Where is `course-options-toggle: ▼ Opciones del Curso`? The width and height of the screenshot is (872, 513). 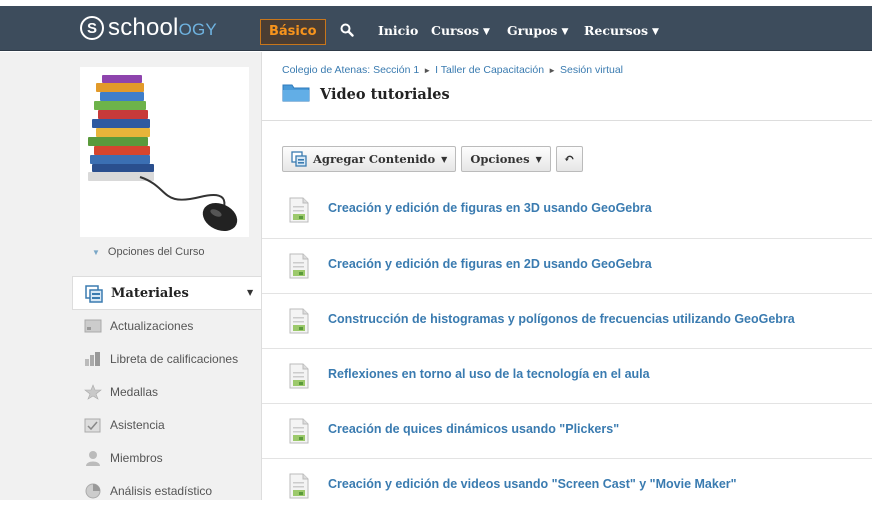
course-options-toggle: ▼ Opciones del Curso is located at coordinates (148, 252).